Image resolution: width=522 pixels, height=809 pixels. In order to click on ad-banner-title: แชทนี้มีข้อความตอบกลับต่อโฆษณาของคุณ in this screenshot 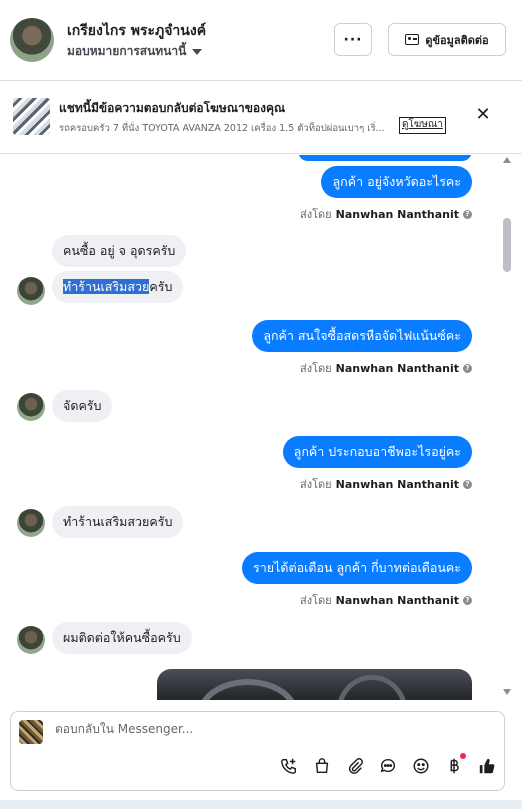, I will do `click(172, 108)`.